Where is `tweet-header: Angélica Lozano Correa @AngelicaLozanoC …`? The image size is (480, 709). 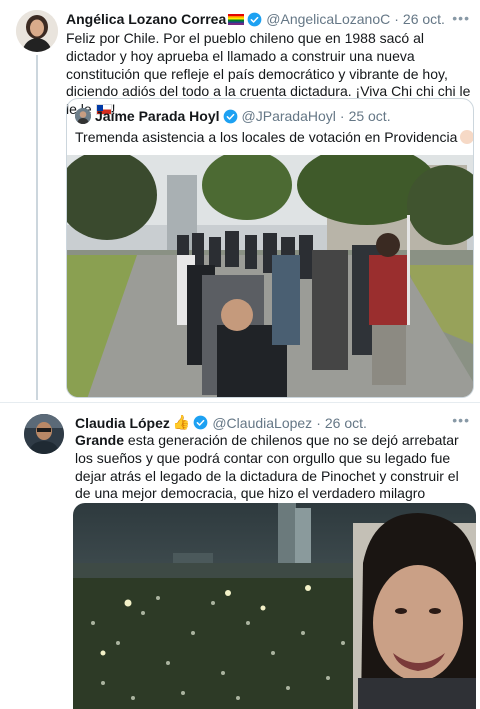
tweet-header: Angélica Lozano Correa @AngelicaLozanoC … is located at coordinates (255, 19).